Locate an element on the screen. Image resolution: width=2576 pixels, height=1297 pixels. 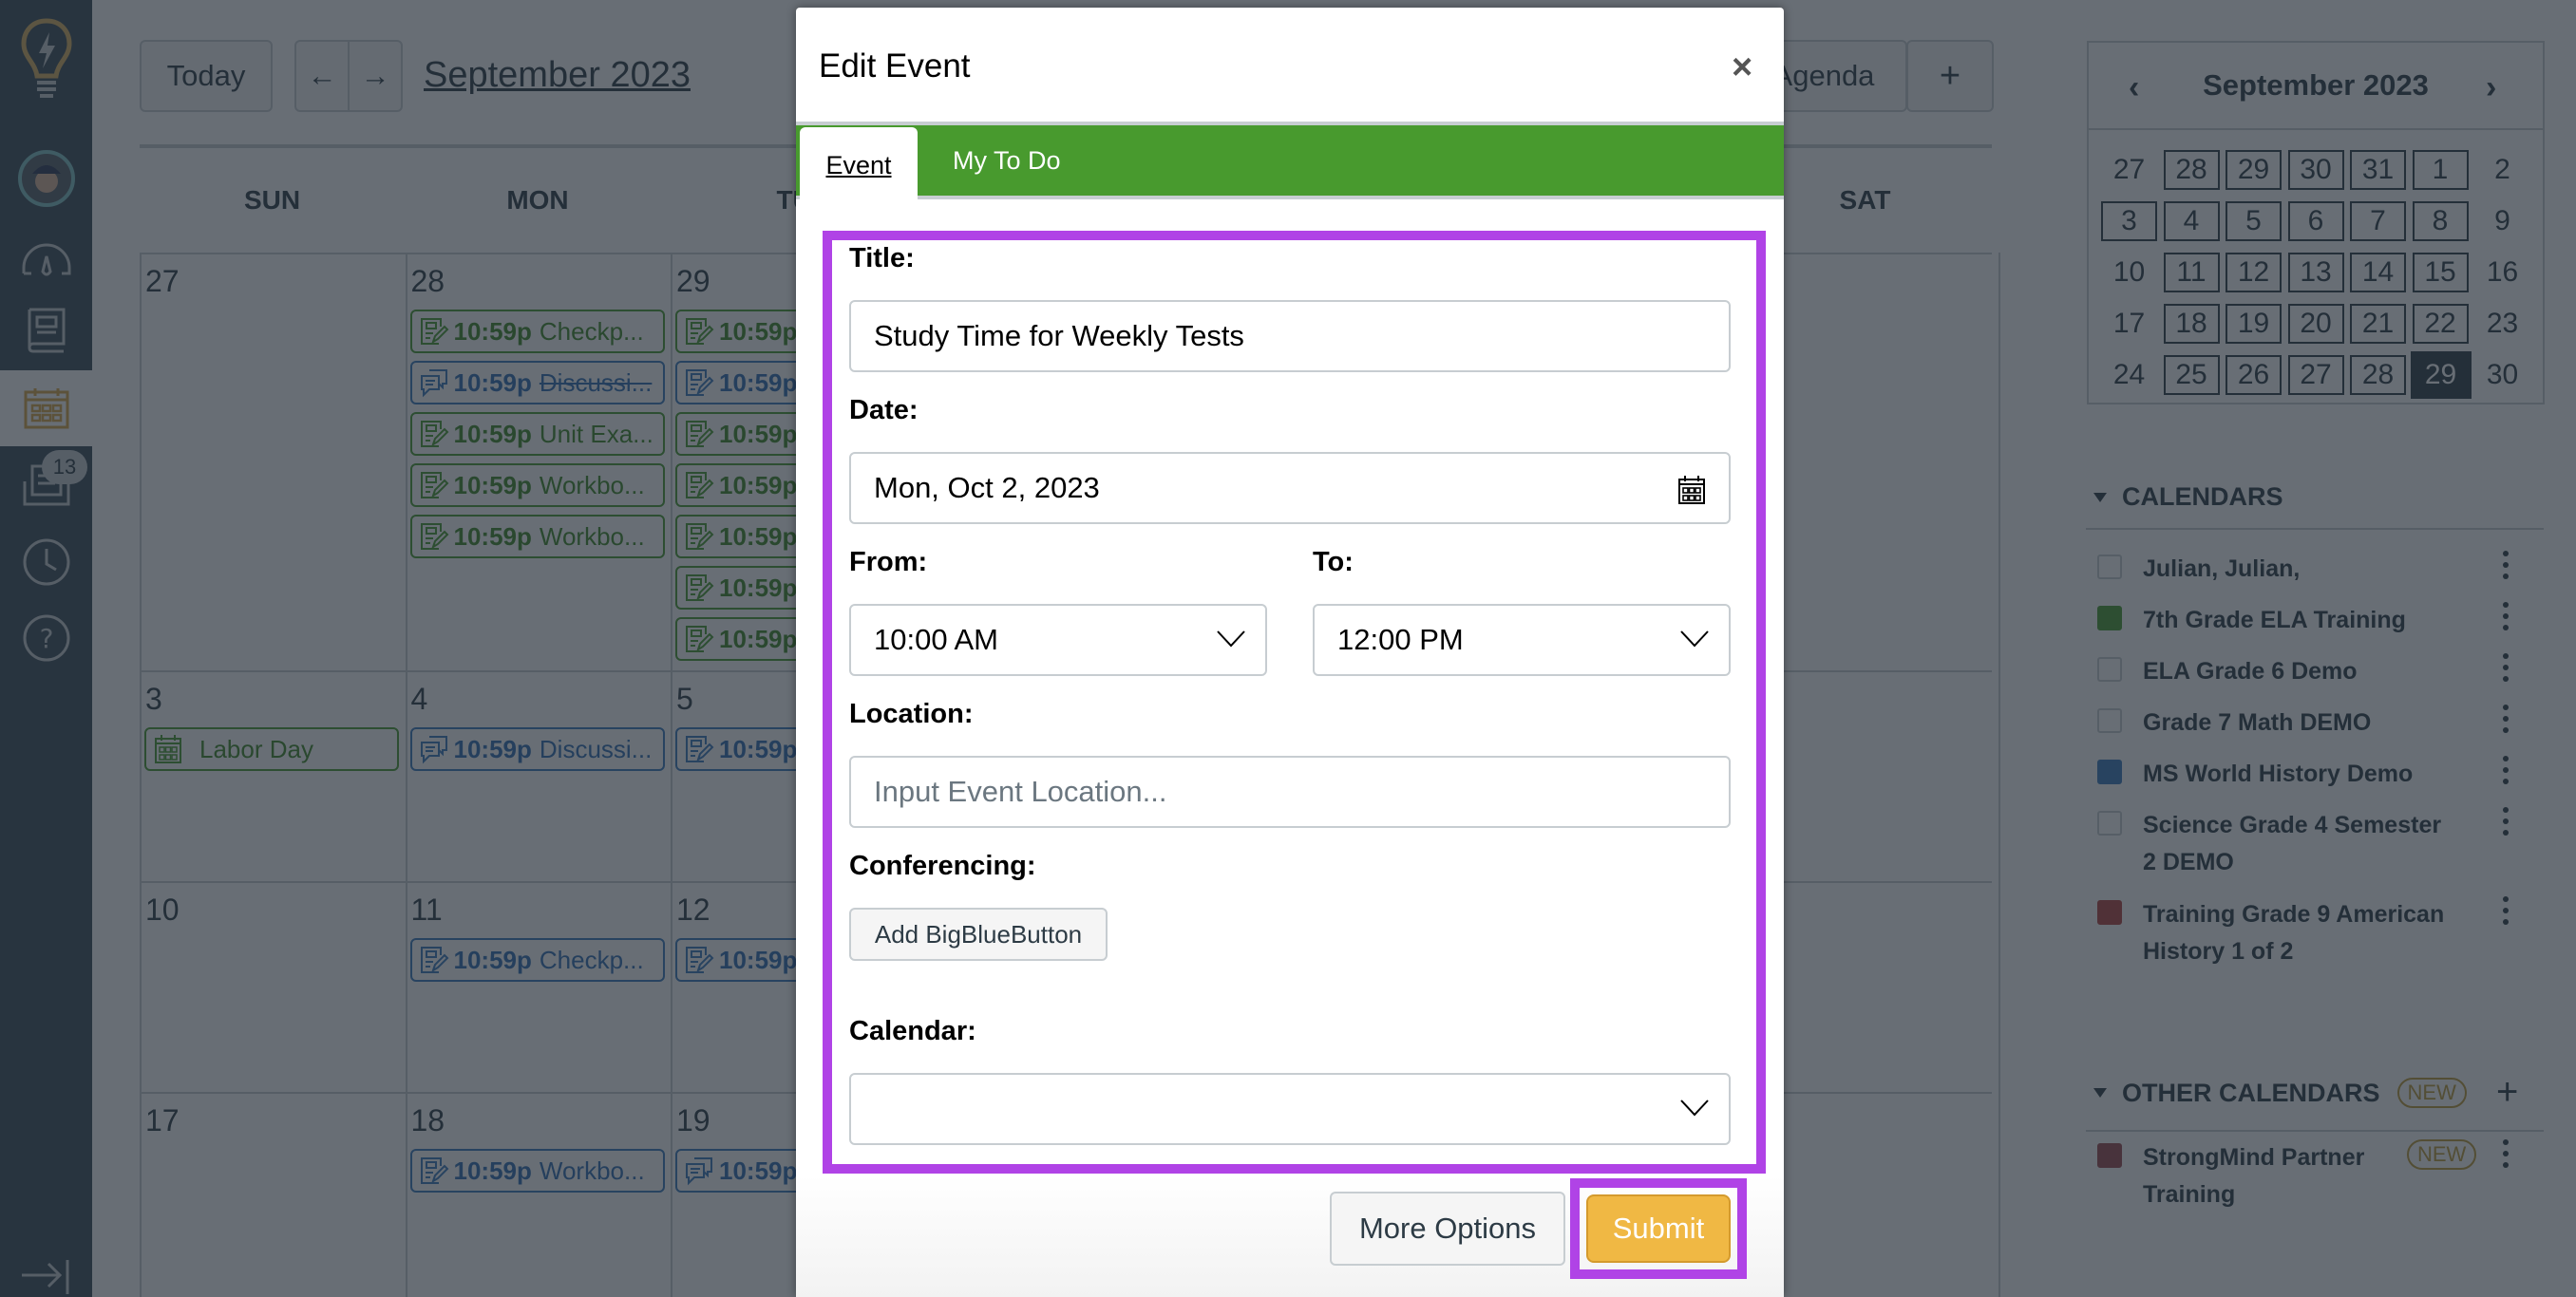
from-time-select: 10:00 AM is located at coordinates (1058, 640).